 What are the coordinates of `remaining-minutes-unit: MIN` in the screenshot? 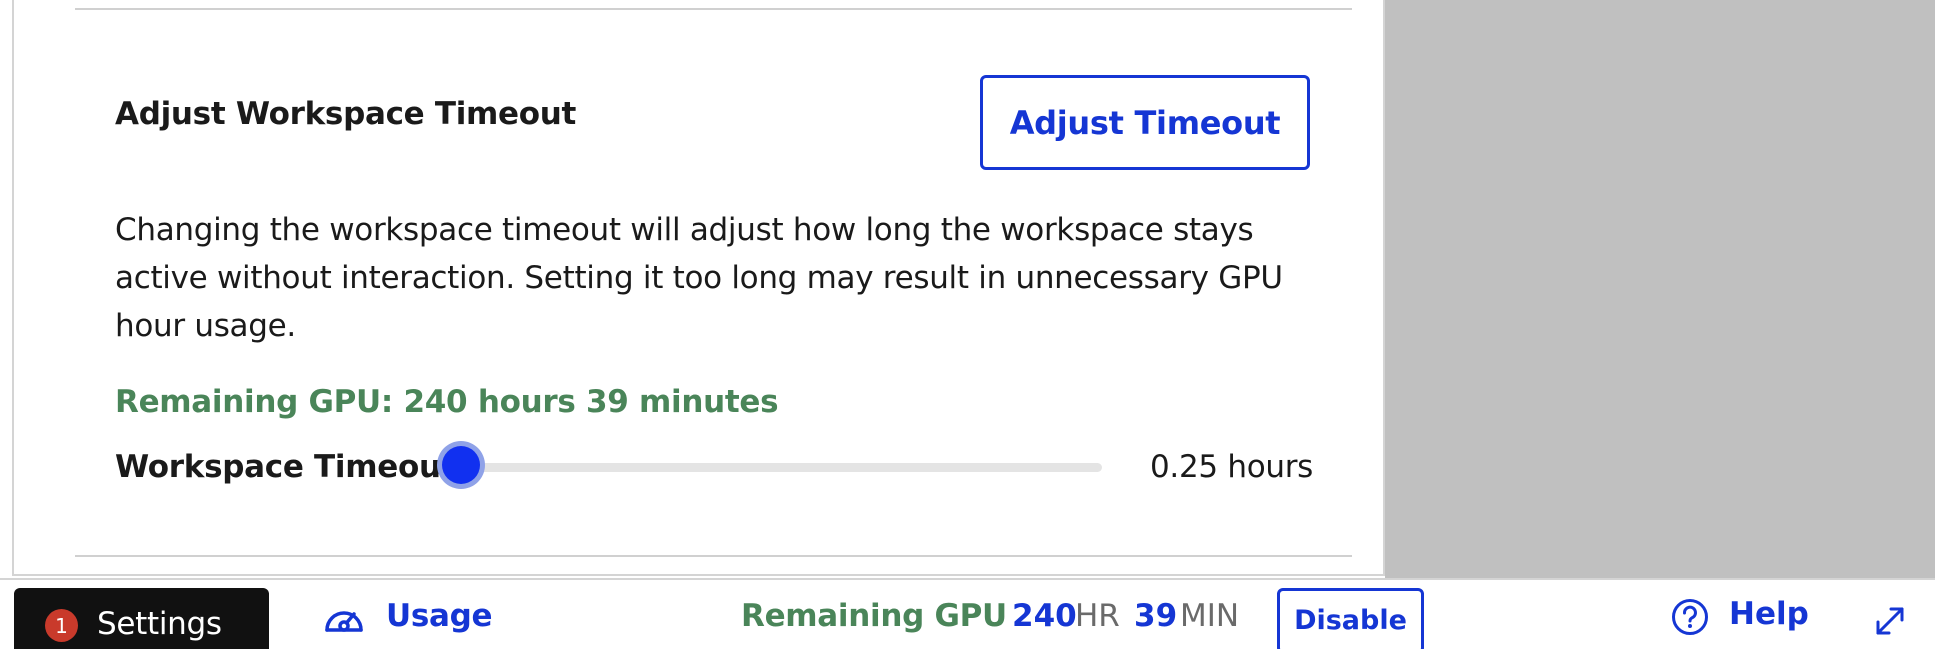 It's located at (1210, 616).